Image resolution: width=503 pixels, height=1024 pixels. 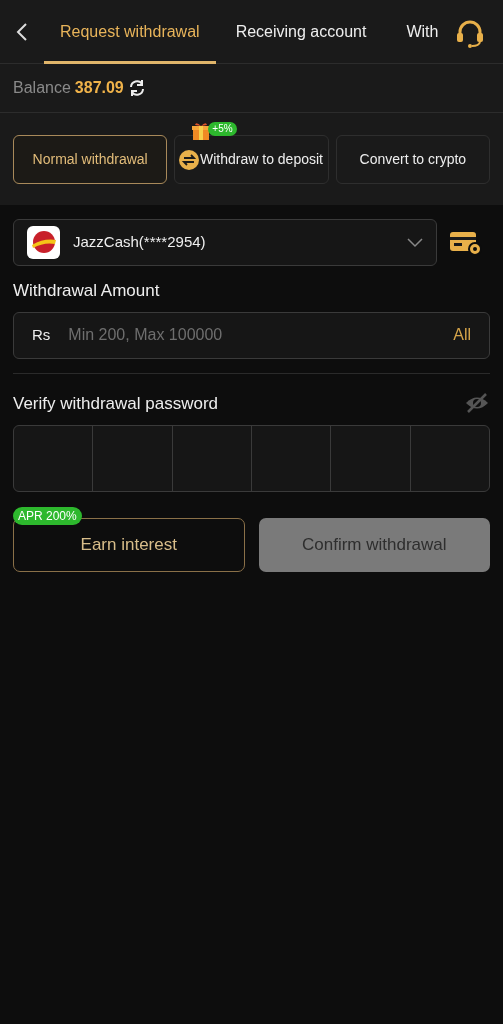 What do you see at coordinates (261, 159) in the screenshot?
I see `mode-label: Withdraw to deposit` at bounding box center [261, 159].